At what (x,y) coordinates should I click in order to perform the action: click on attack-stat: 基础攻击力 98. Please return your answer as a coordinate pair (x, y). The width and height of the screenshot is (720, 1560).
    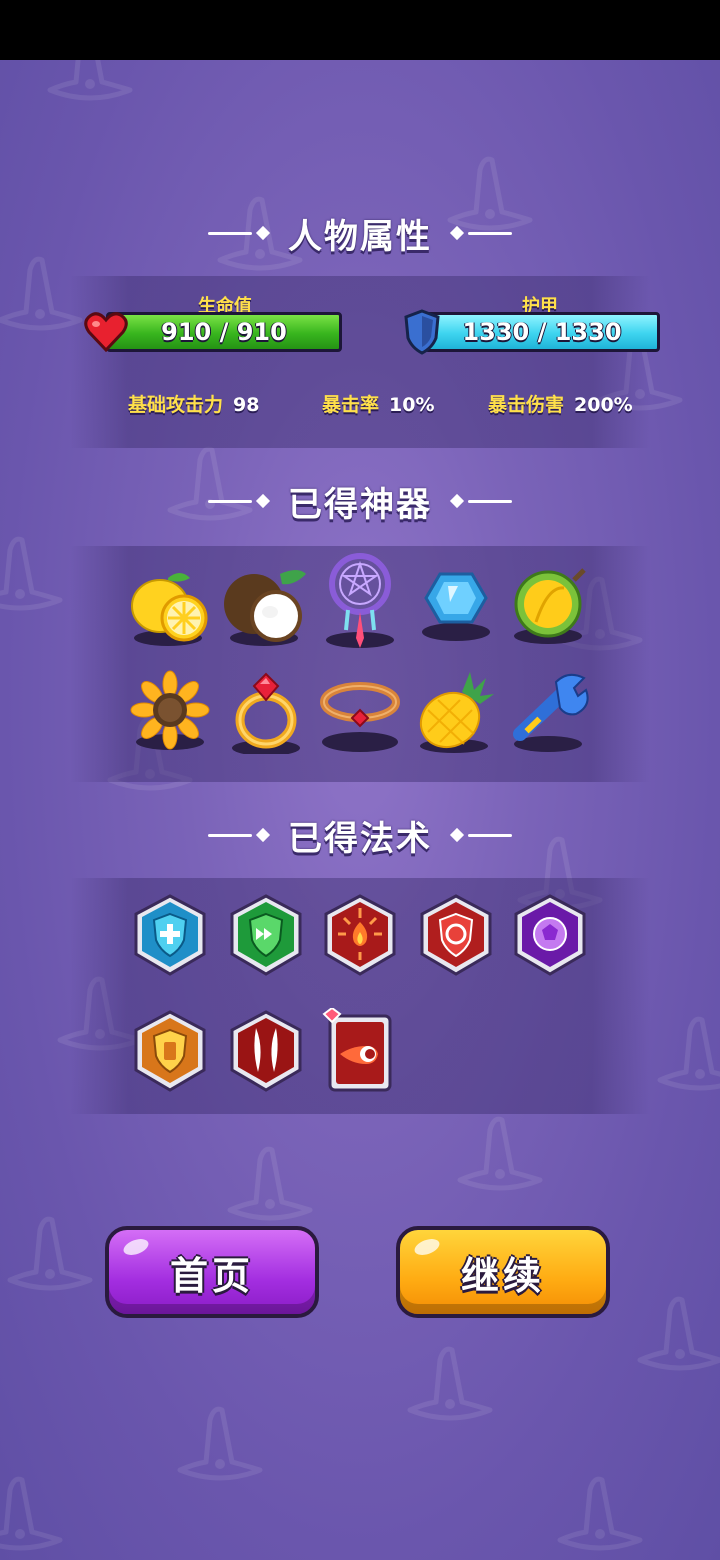
    Looking at the image, I should click on (193, 403).